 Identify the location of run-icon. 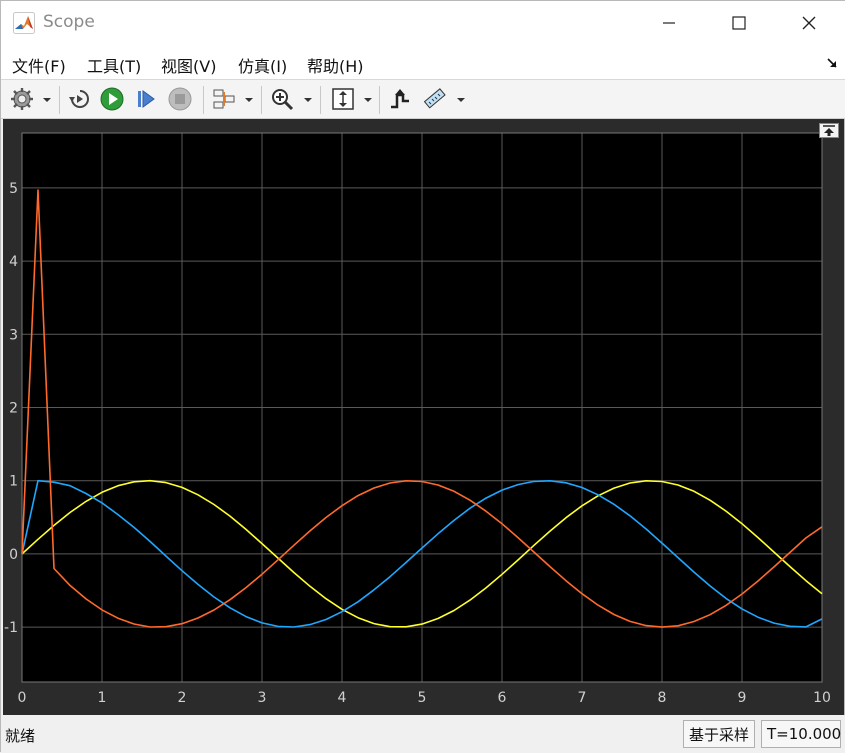
(112, 99).